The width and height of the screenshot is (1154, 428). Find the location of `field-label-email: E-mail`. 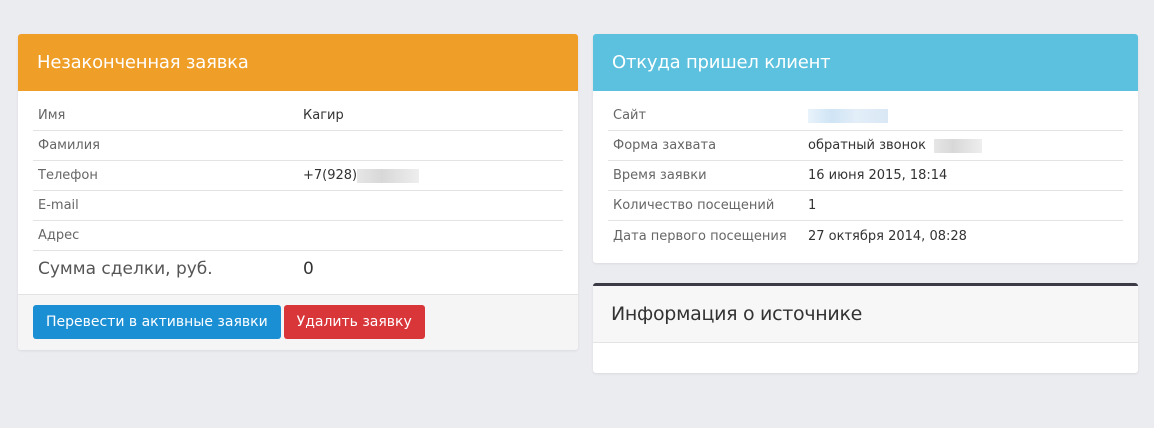

field-label-email: E-mail is located at coordinates (58, 205).